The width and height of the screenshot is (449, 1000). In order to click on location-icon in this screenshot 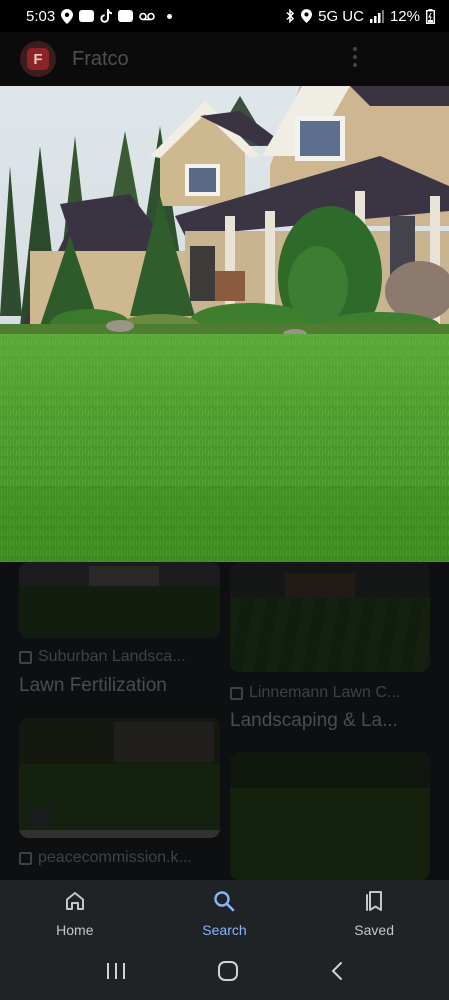, I will do `click(307, 16)`.